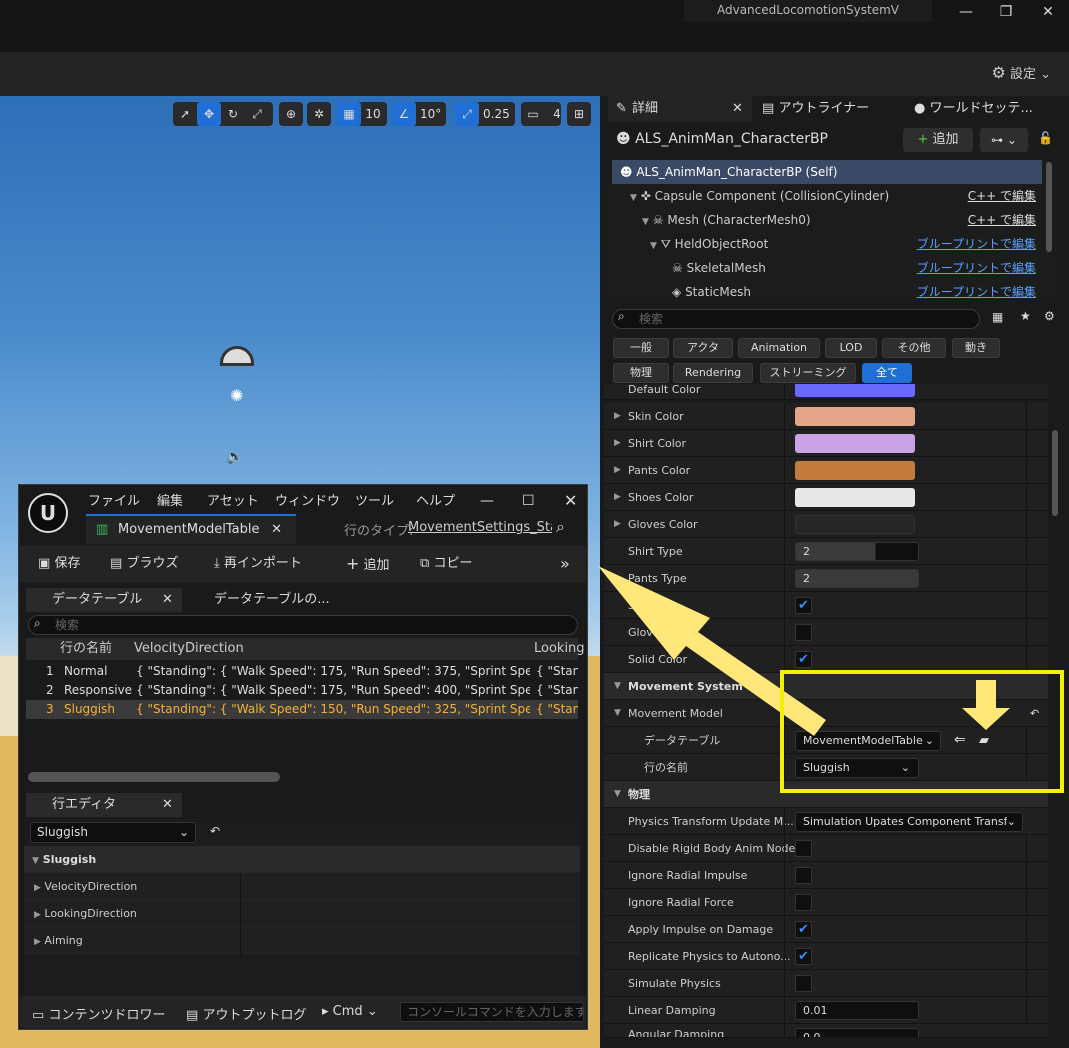  What do you see at coordinates (257, 114) in the screenshot?
I see `scale-tool-icon: ⤢` at bounding box center [257, 114].